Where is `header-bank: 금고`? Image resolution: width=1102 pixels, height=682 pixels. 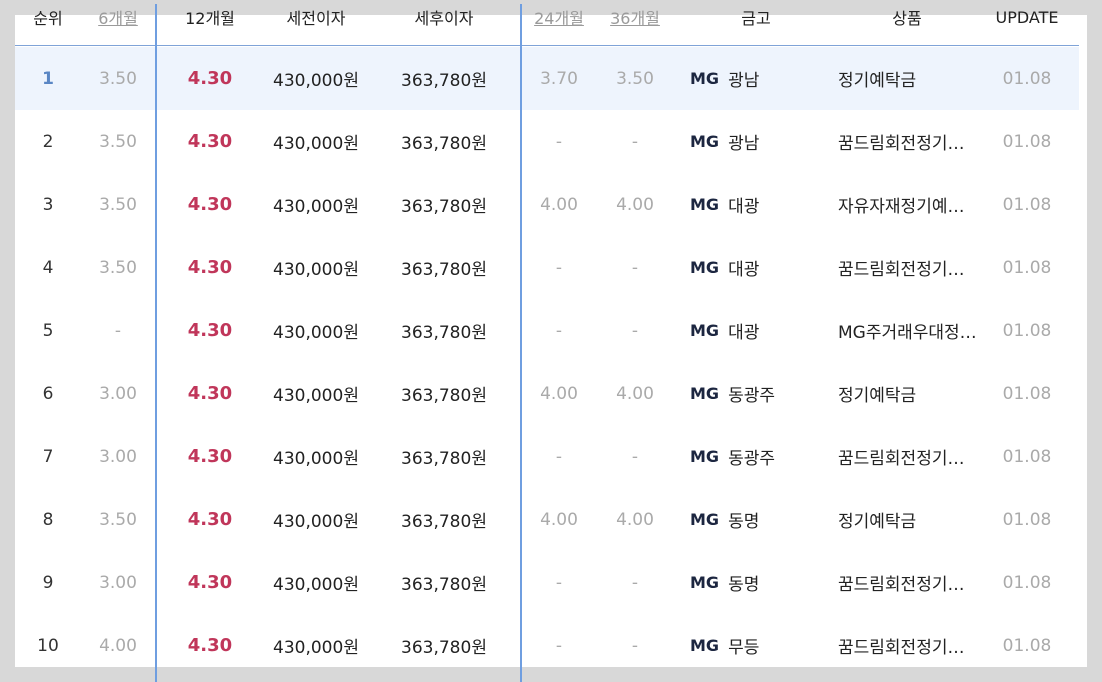
header-bank: 금고 is located at coordinates (756, 18).